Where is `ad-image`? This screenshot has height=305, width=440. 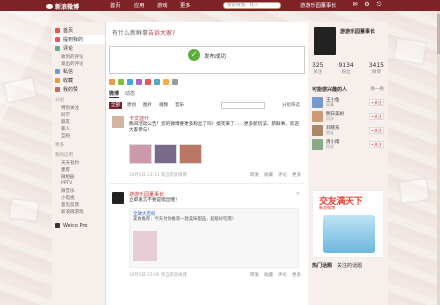 ad-image is located at coordinates (349, 234).